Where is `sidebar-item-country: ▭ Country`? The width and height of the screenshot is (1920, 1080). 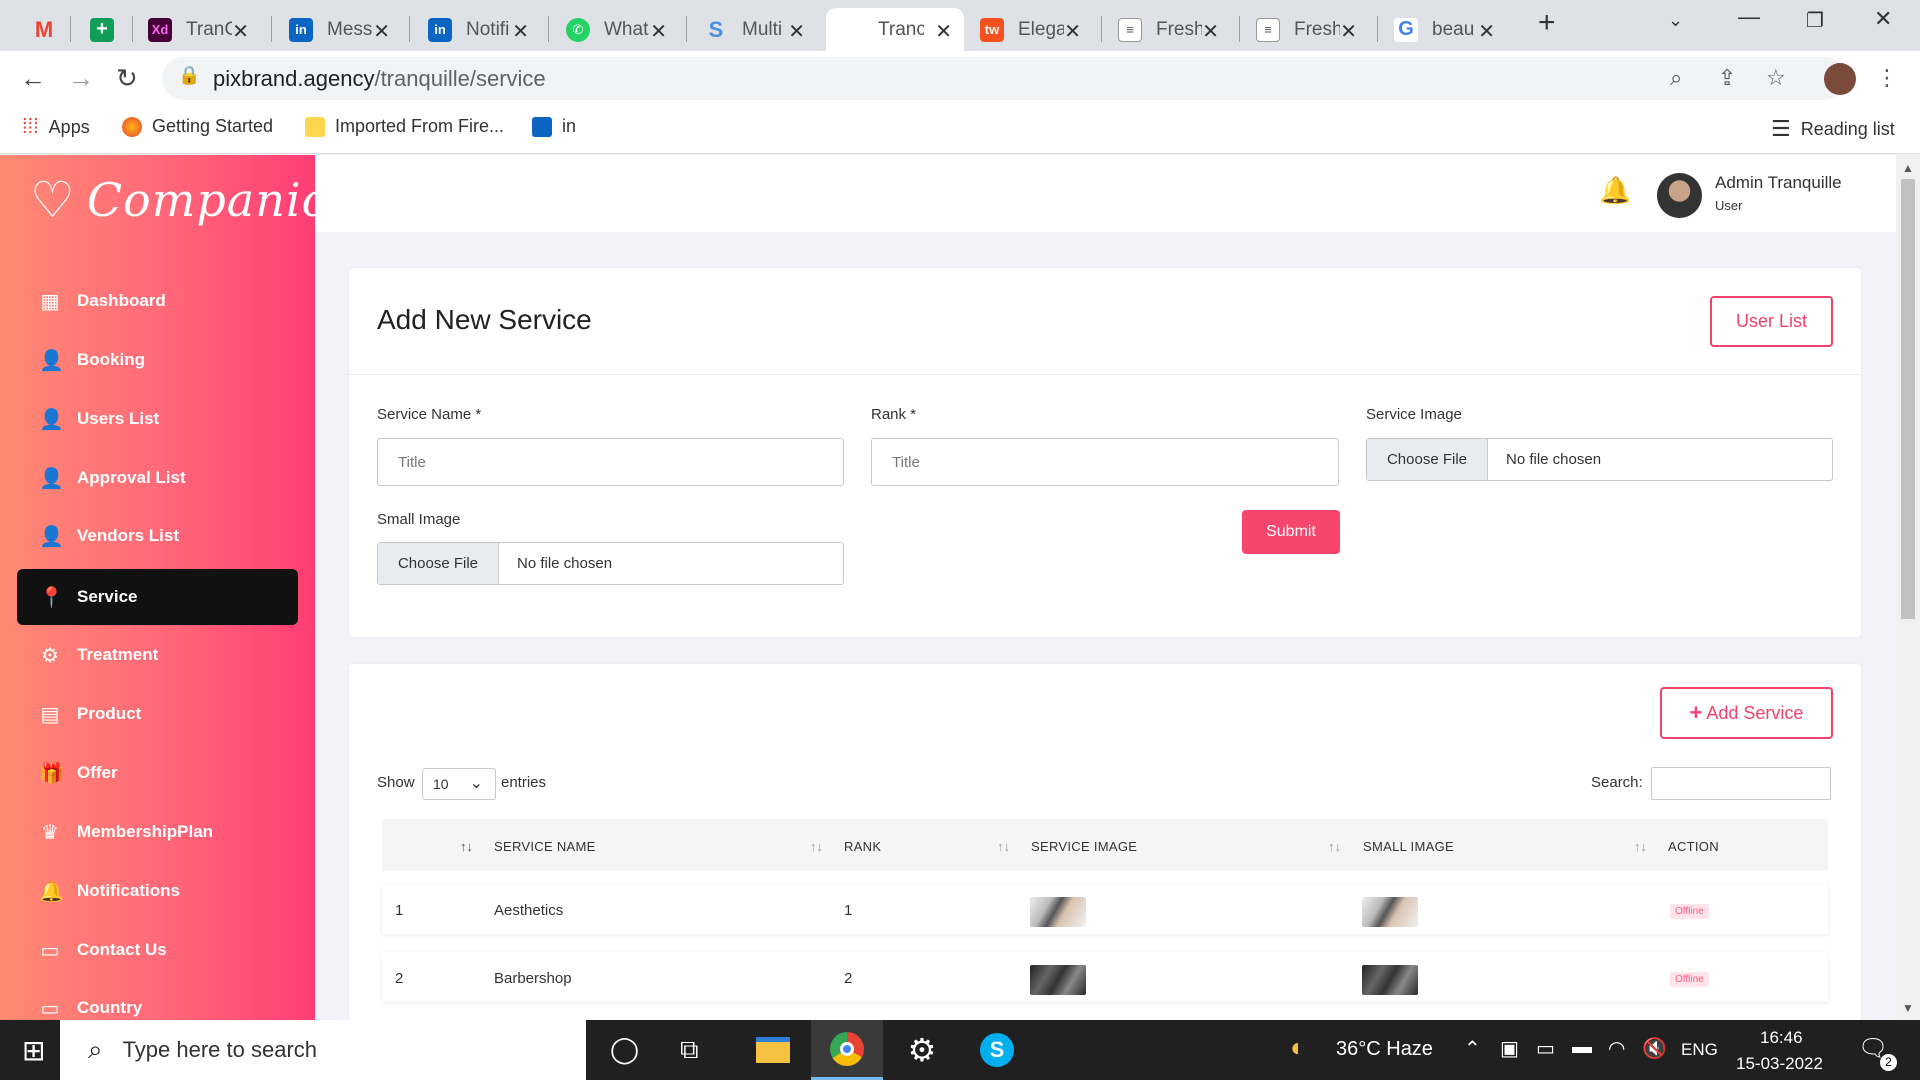 sidebar-item-country: ▭ Country is located at coordinates (157, 1000).